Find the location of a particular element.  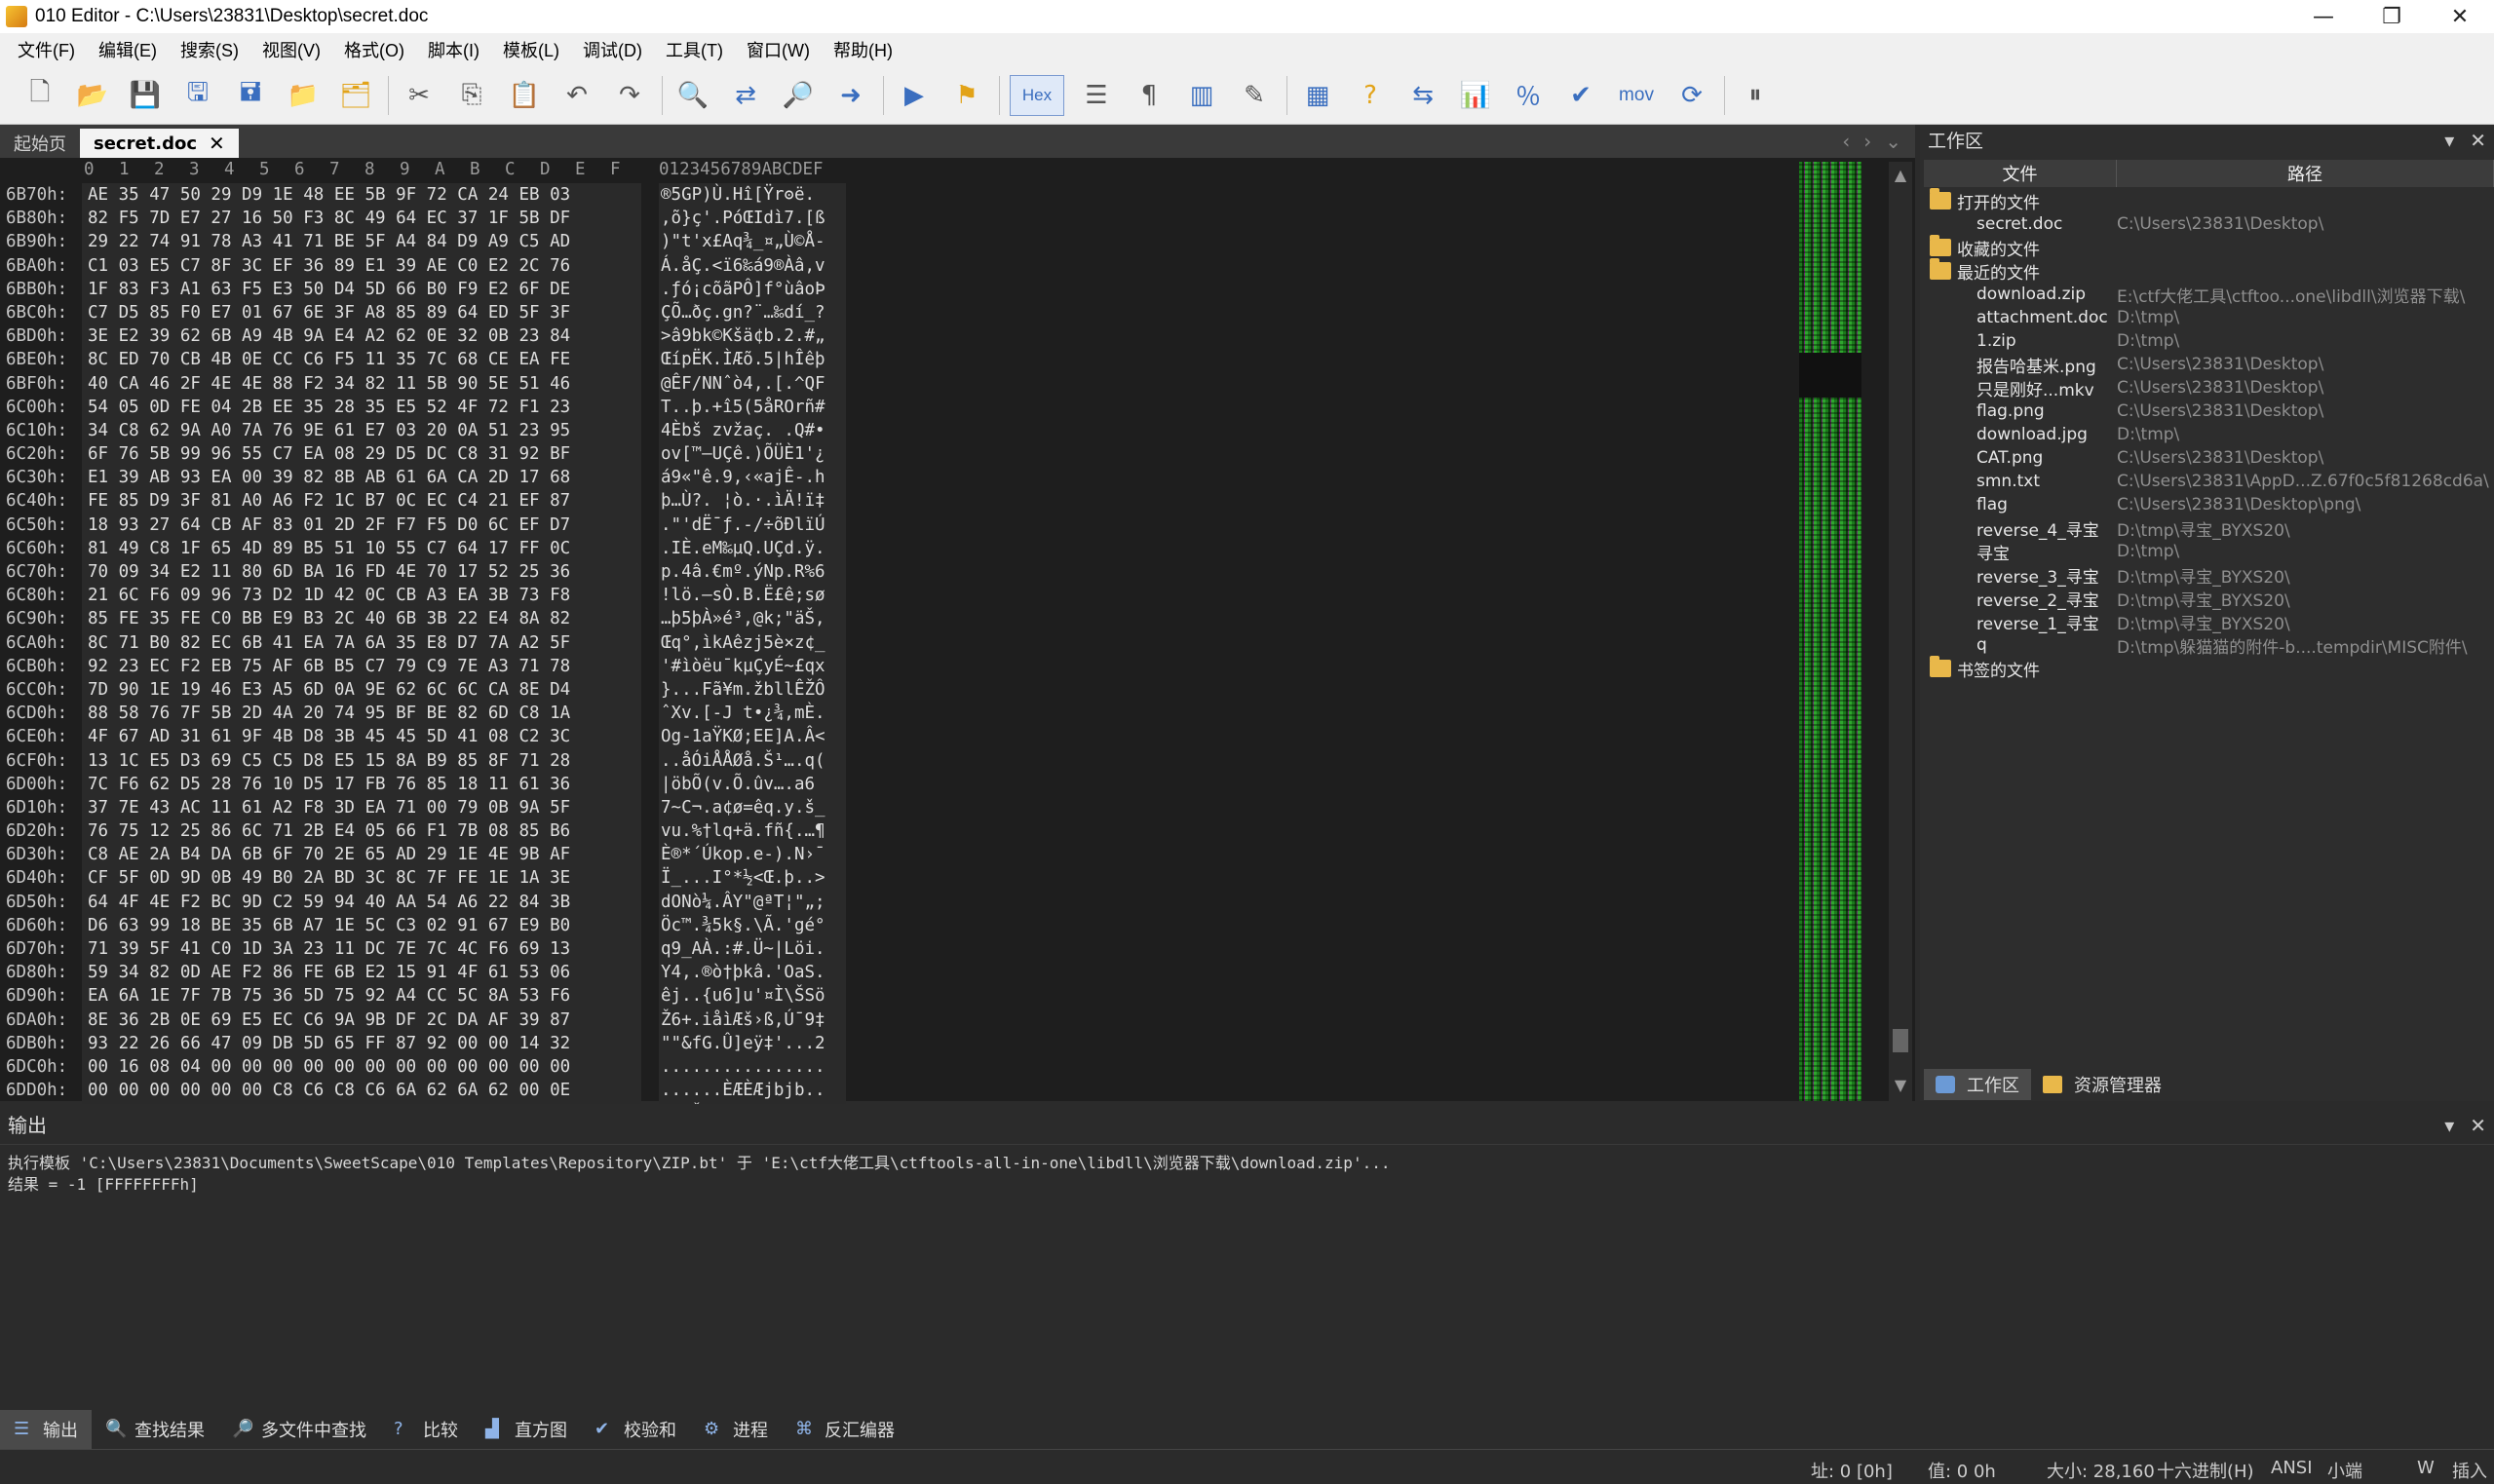

row-chars: 4Èbš zvžaç. .Q#• is located at coordinates (752, 430).